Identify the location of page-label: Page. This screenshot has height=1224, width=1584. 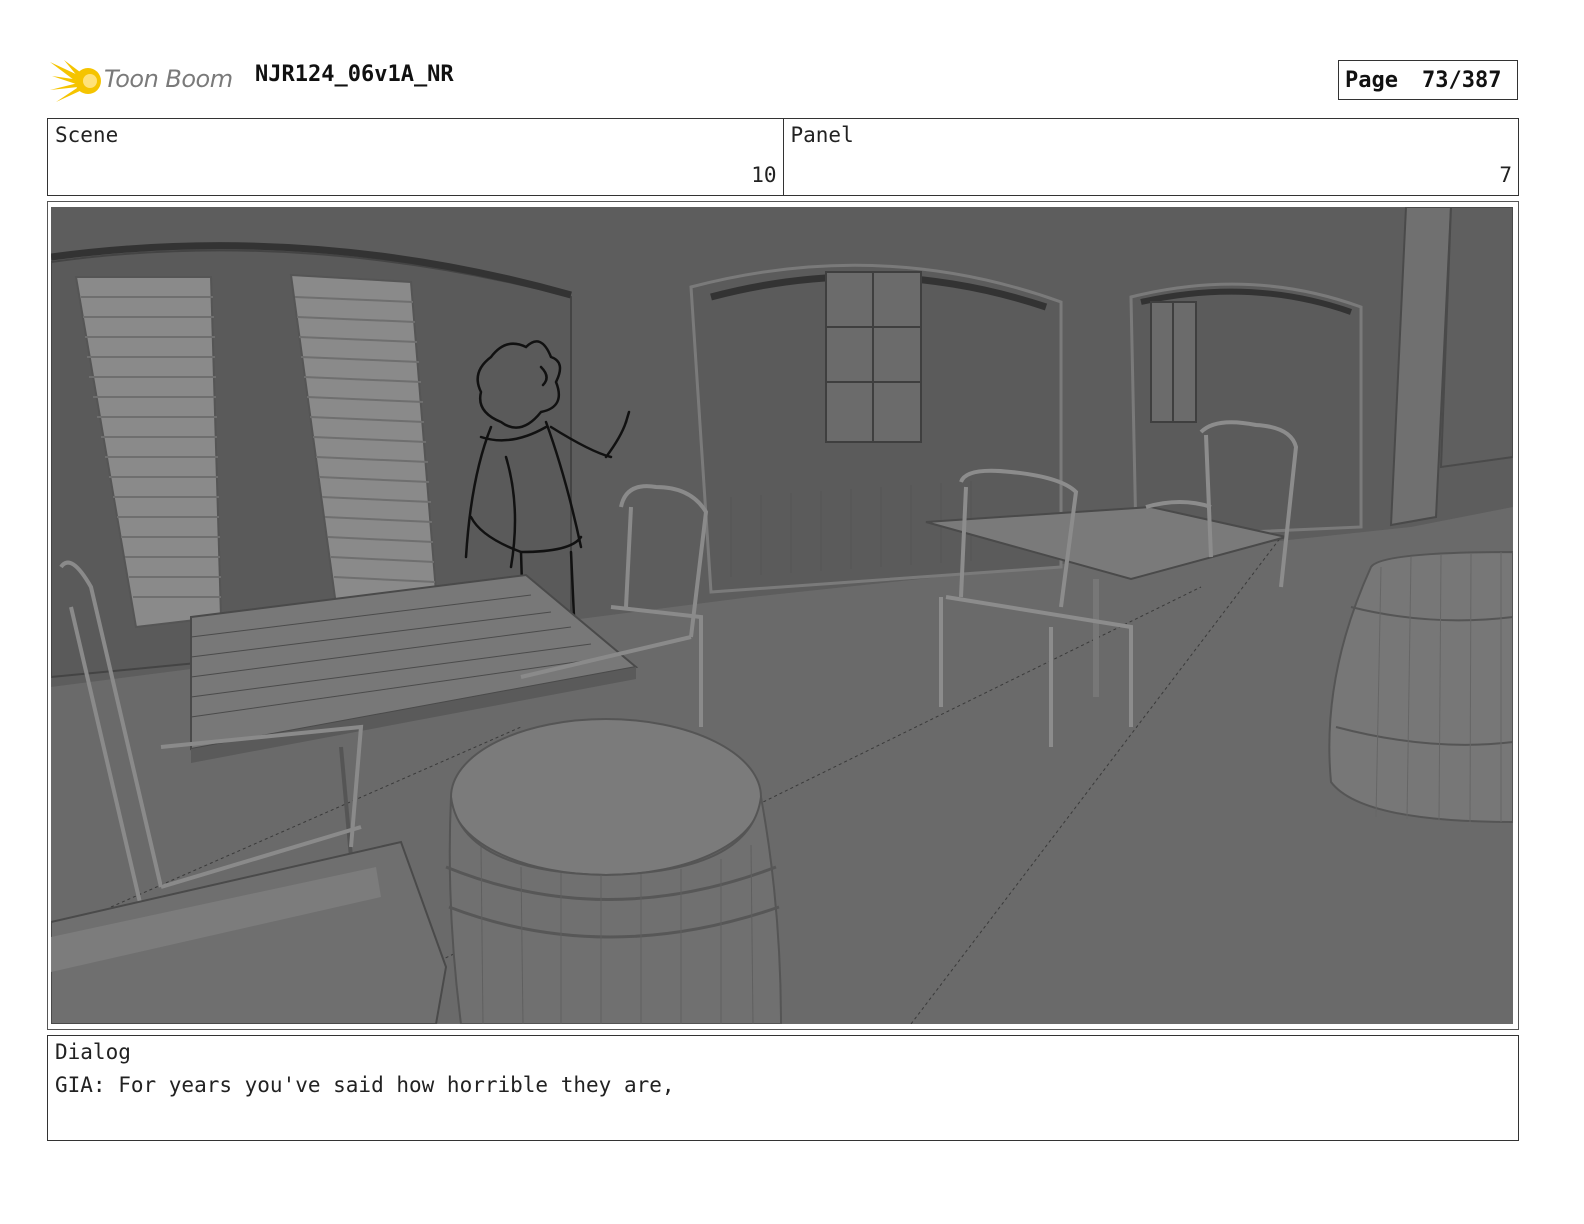
(1371, 80).